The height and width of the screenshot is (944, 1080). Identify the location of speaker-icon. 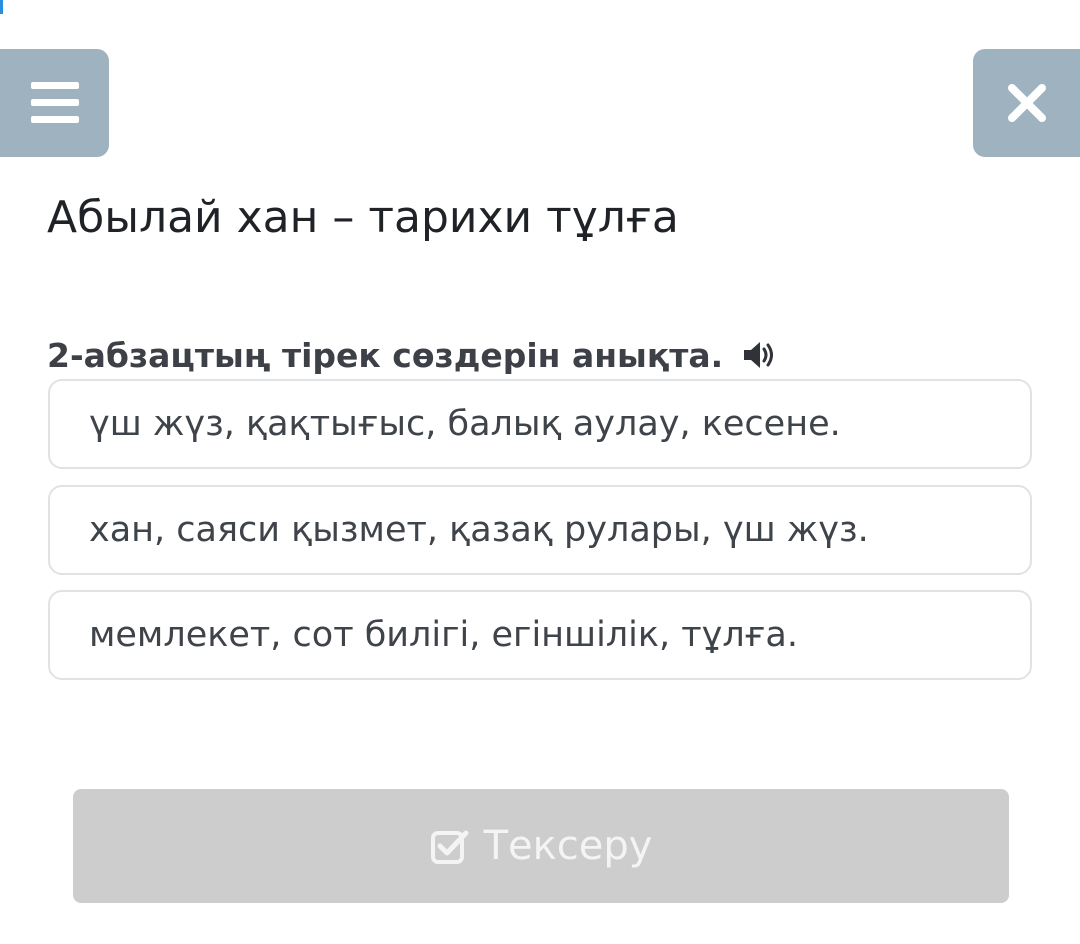
(760, 355).